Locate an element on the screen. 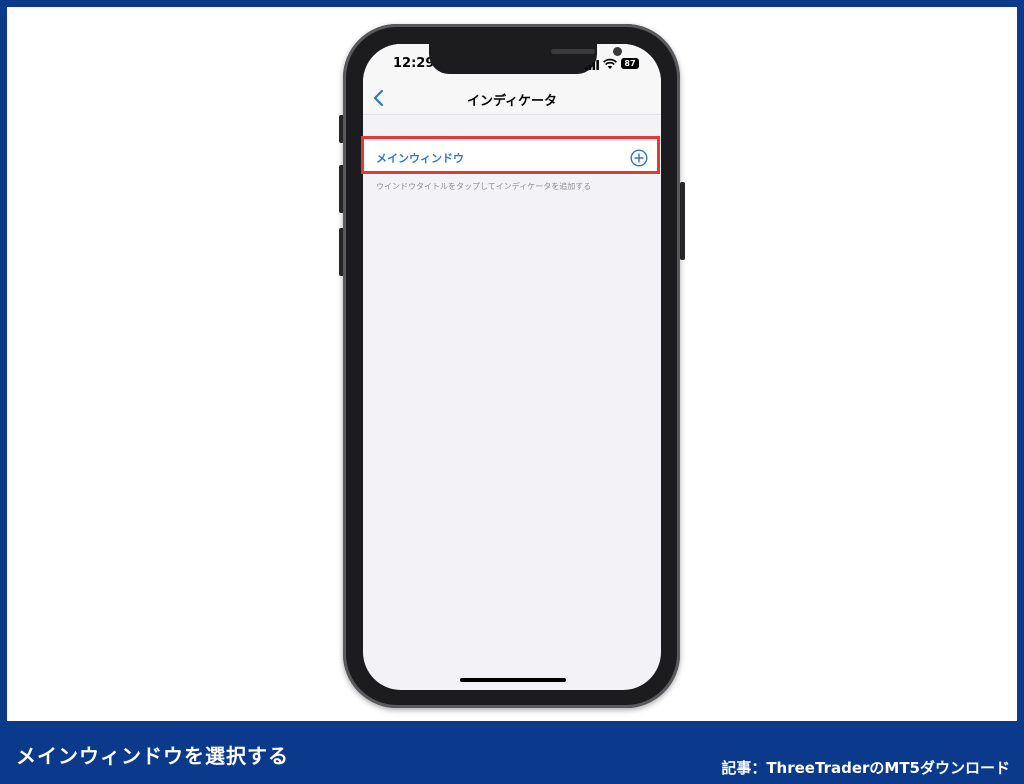 The image size is (1024, 784). page-title: インディケータ is located at coordinates (512, 101).